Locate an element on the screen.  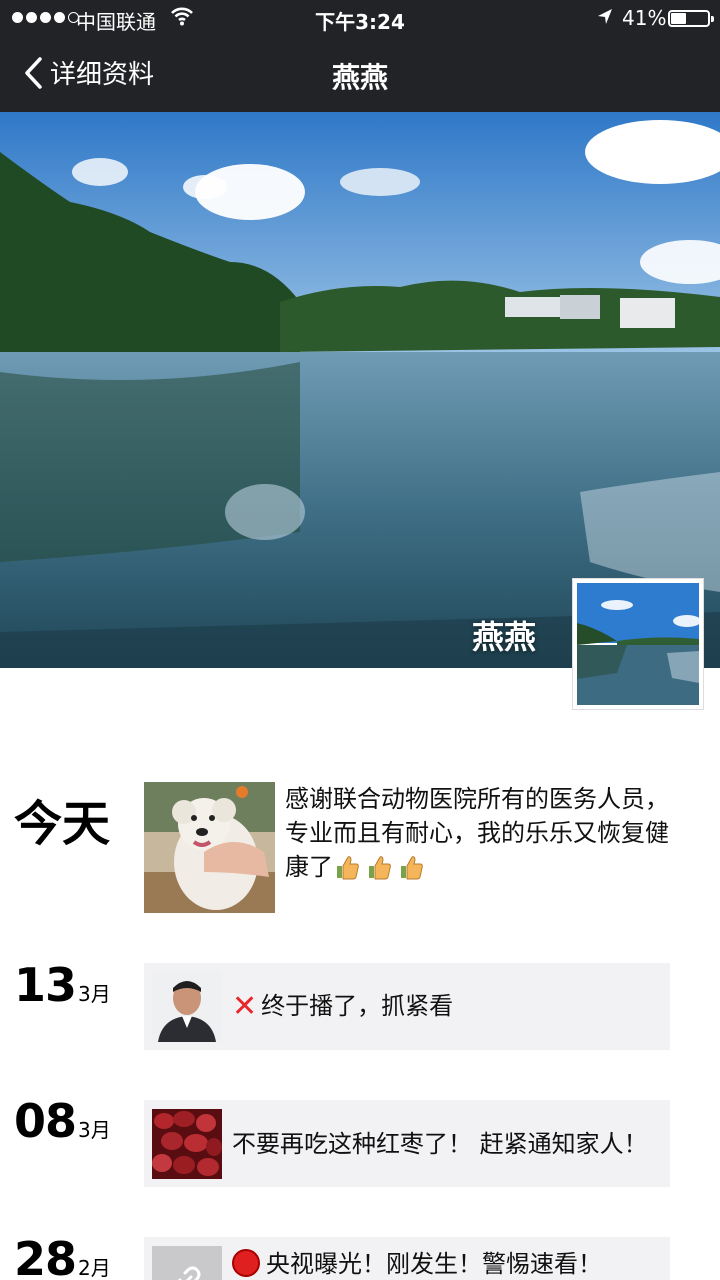
date-label: 08 3月 is located at coordinates (62, 1121).